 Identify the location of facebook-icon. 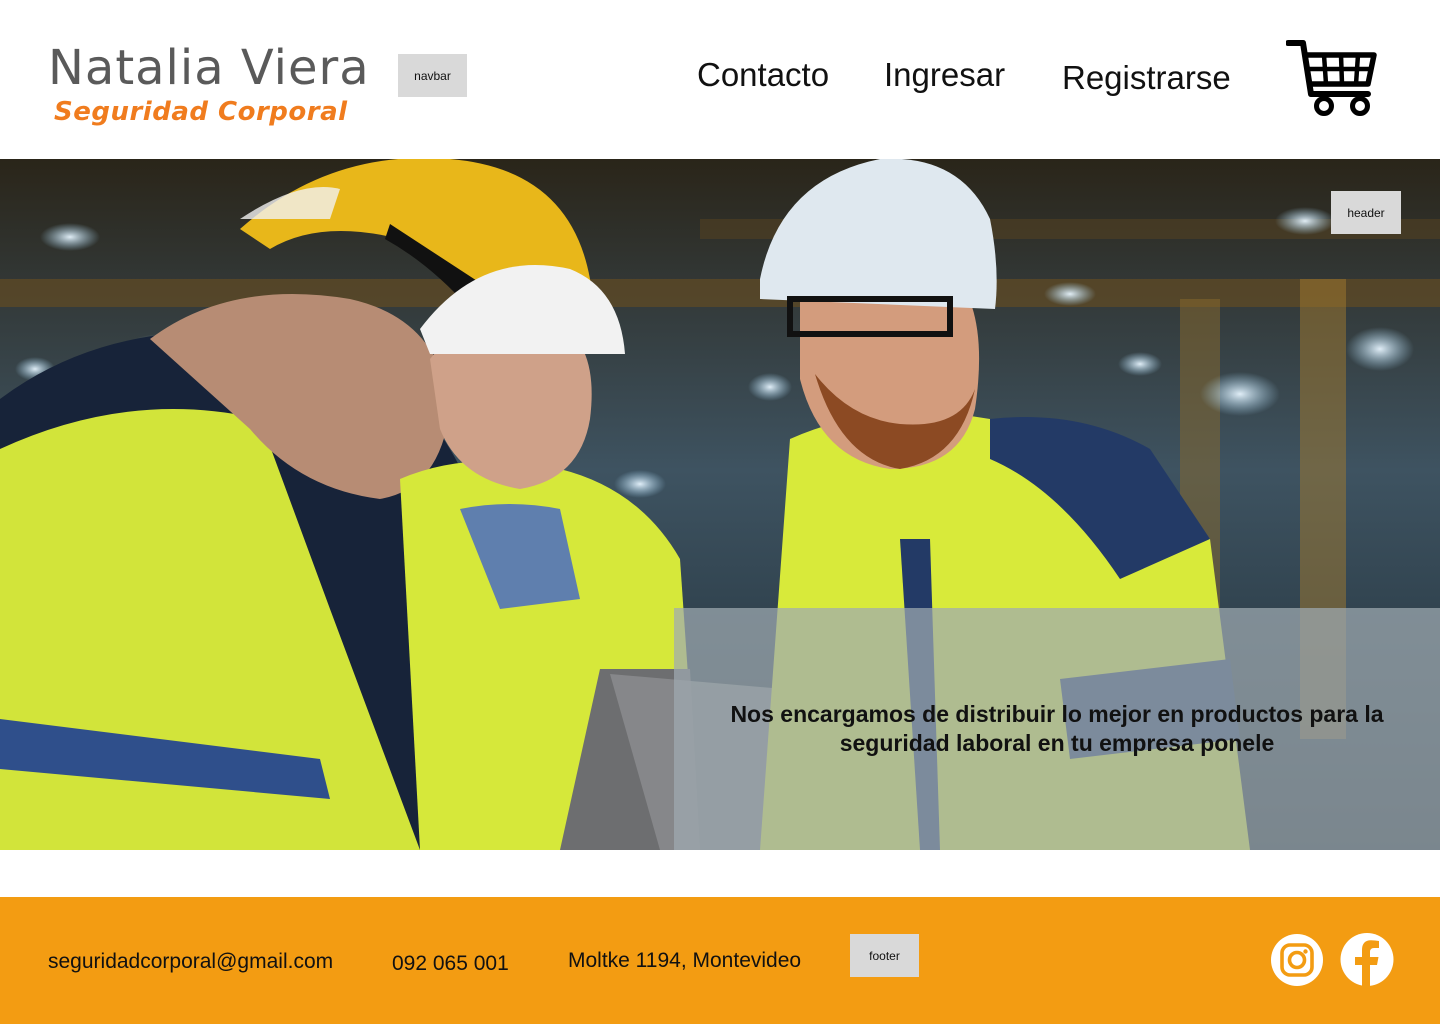
(1367, 959).